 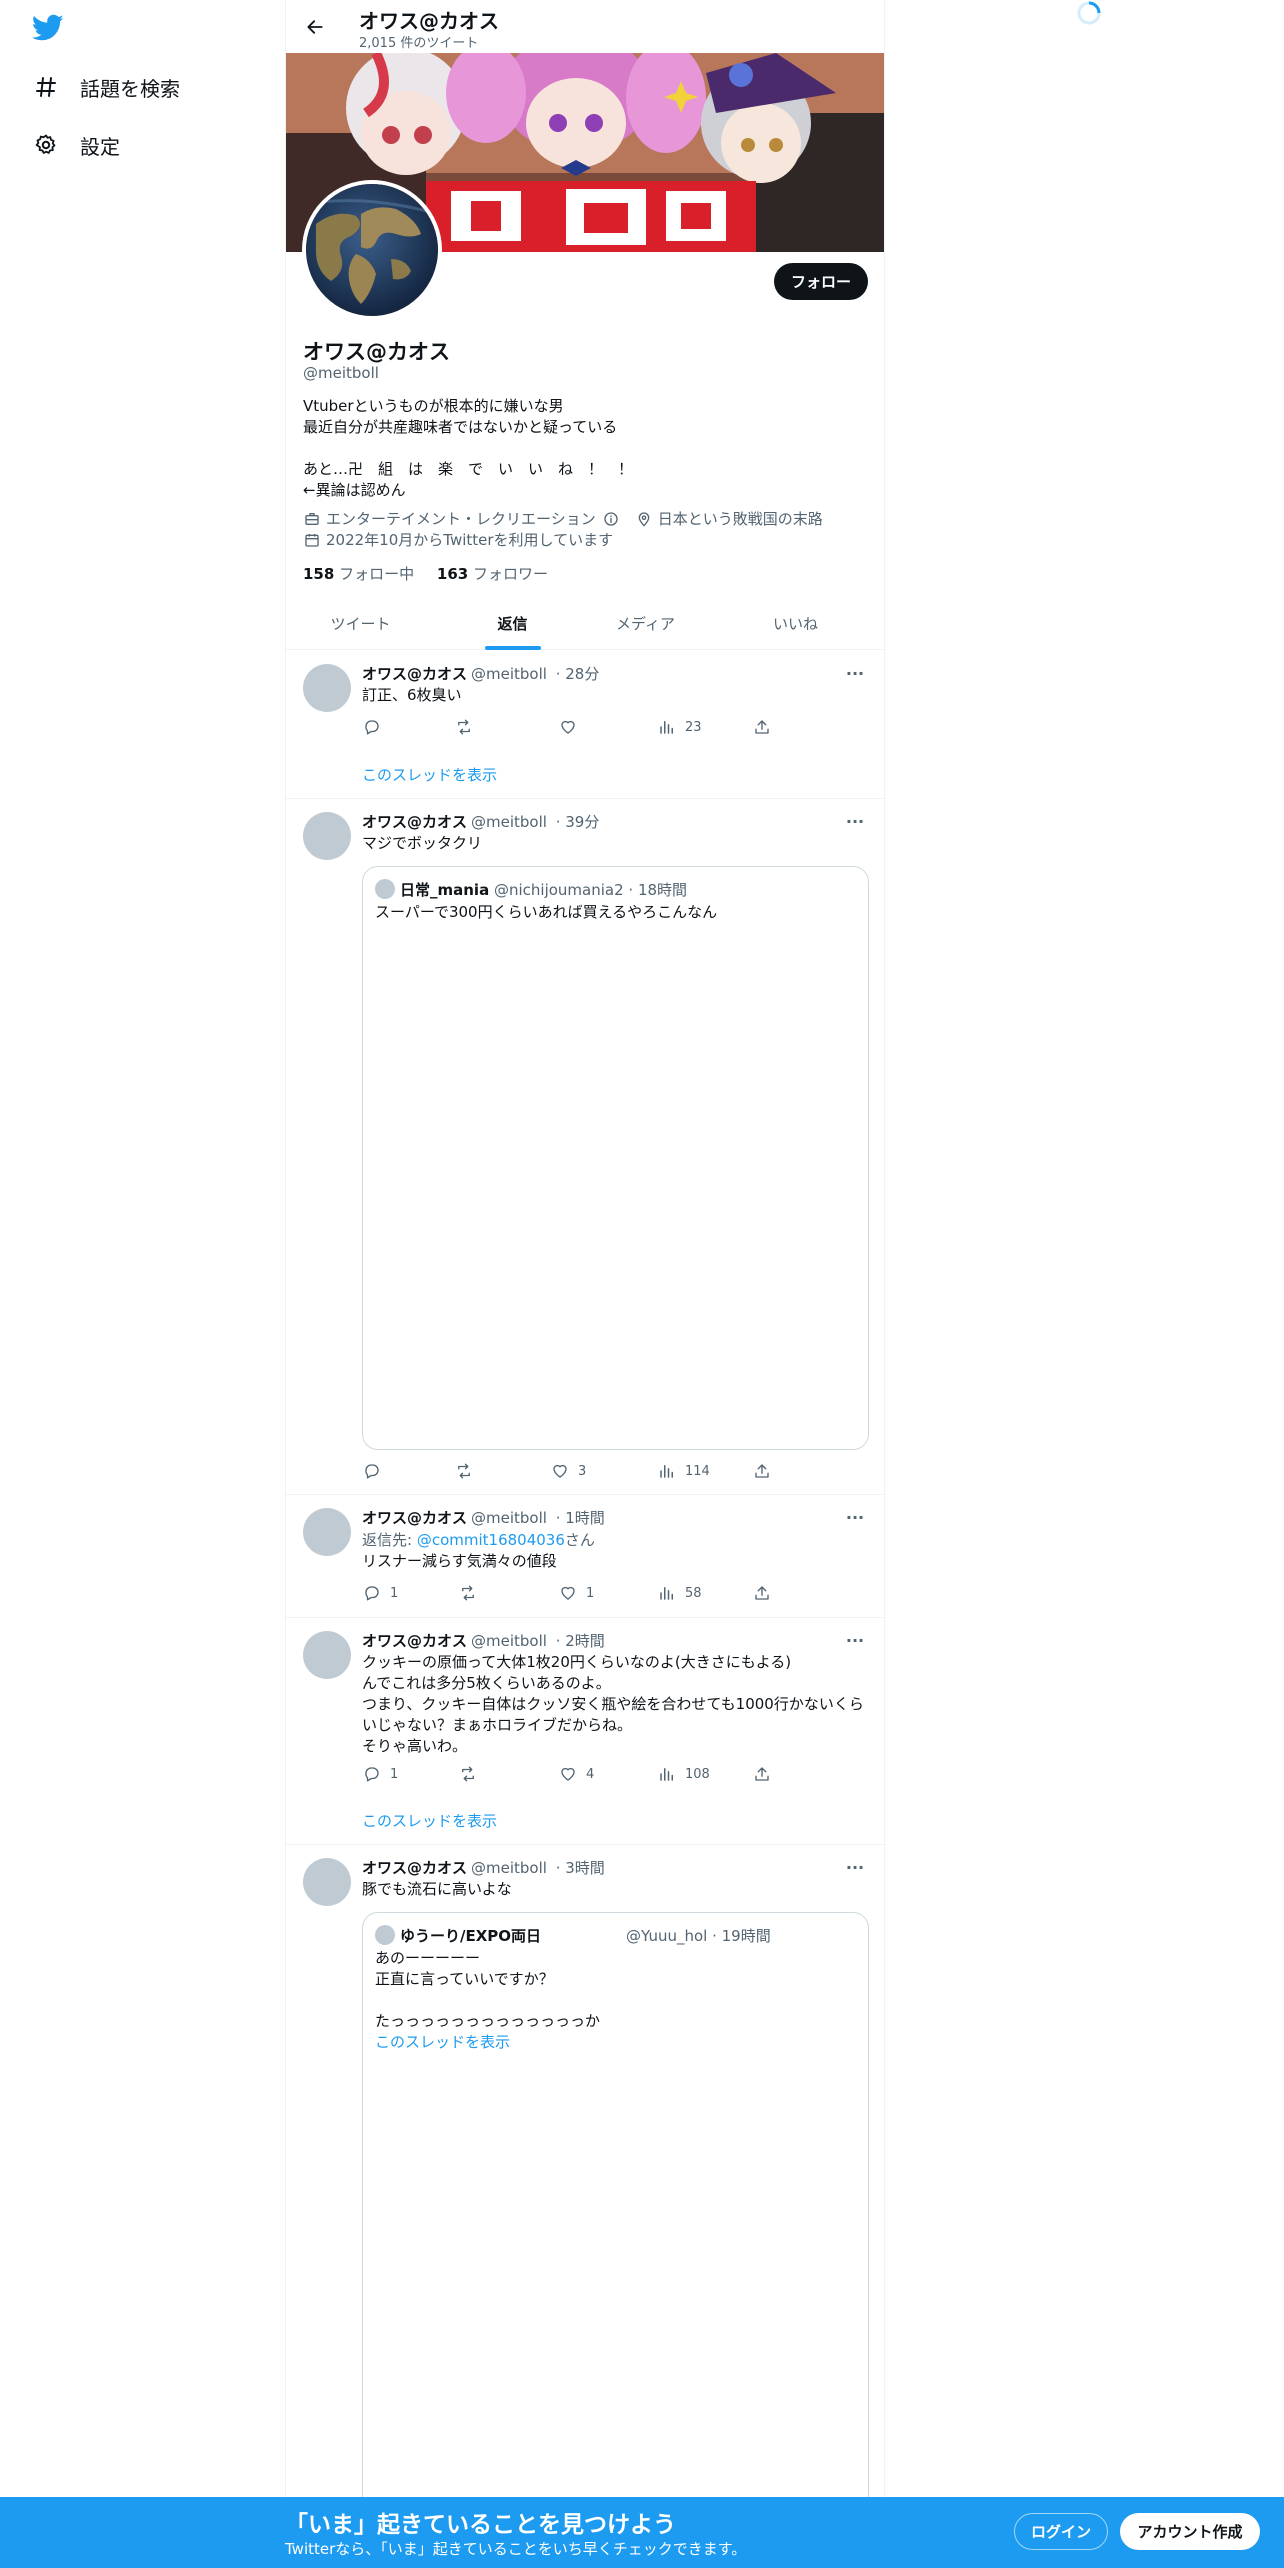 What do you see at coordinates (76, 145) in the screenshot?
I see `nav-settings: 設定` at bounding box center [76, 145].